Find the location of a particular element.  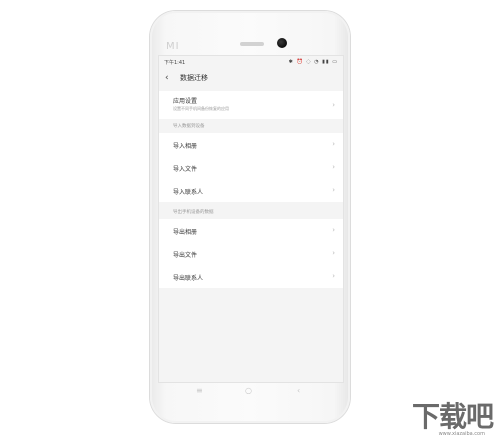

import-files-row: 导入文件 › is located at coordinates (251, 167).